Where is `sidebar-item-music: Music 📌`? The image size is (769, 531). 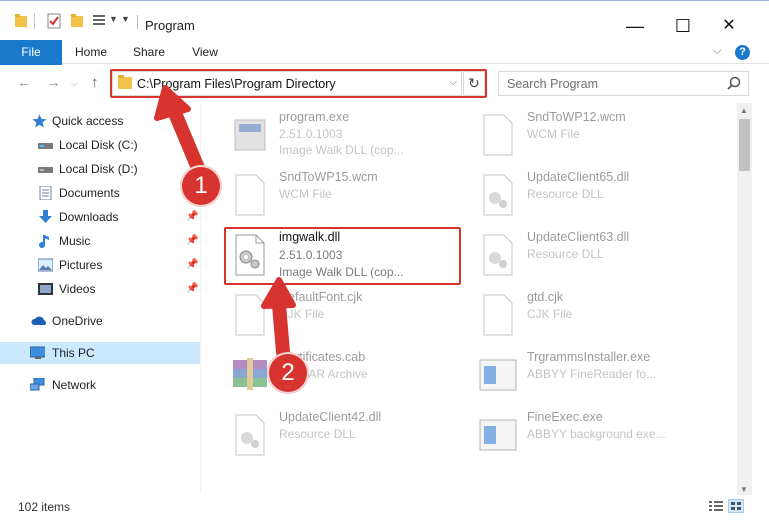 sidebar-item-music: Music 📌 is located at coordinates (100, 241).